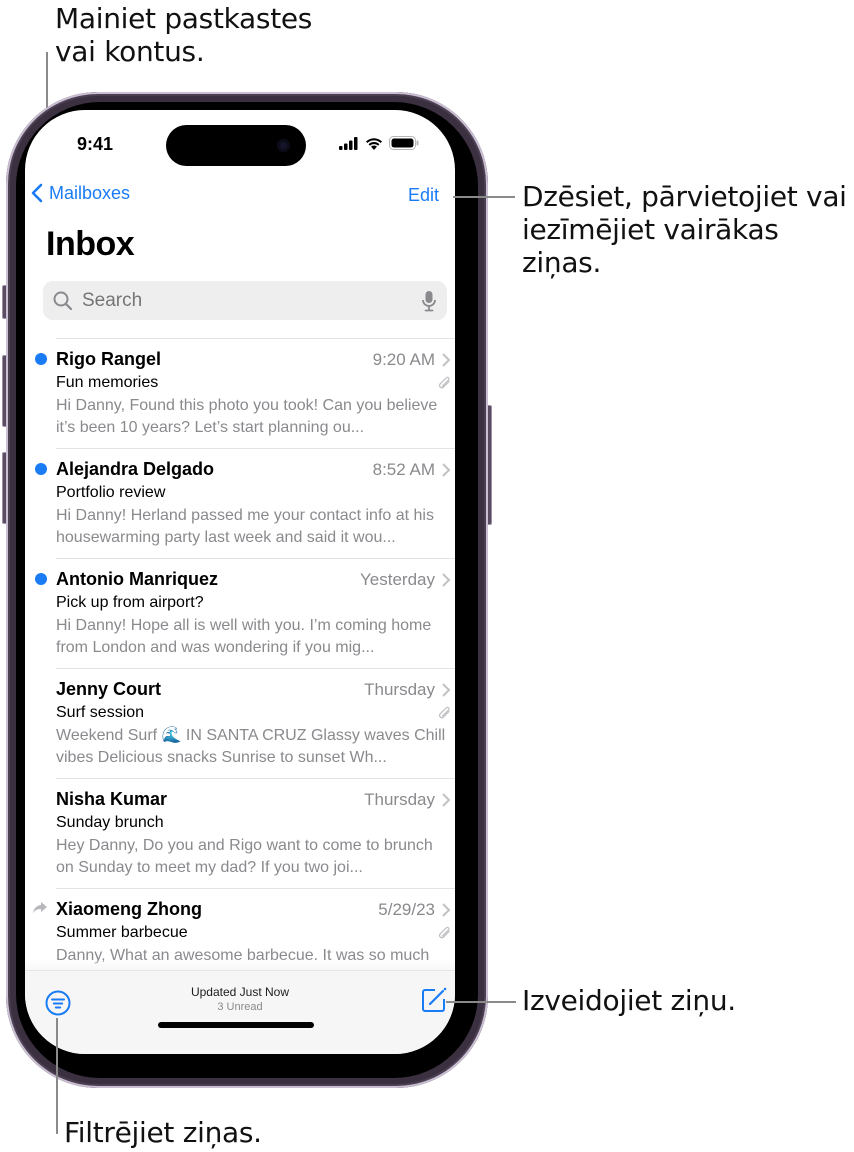 This screenshot has width=854, height=1152. Describe the element at coordinates (429, 301) in the screenshot. I see `microphone-icon` at that location.